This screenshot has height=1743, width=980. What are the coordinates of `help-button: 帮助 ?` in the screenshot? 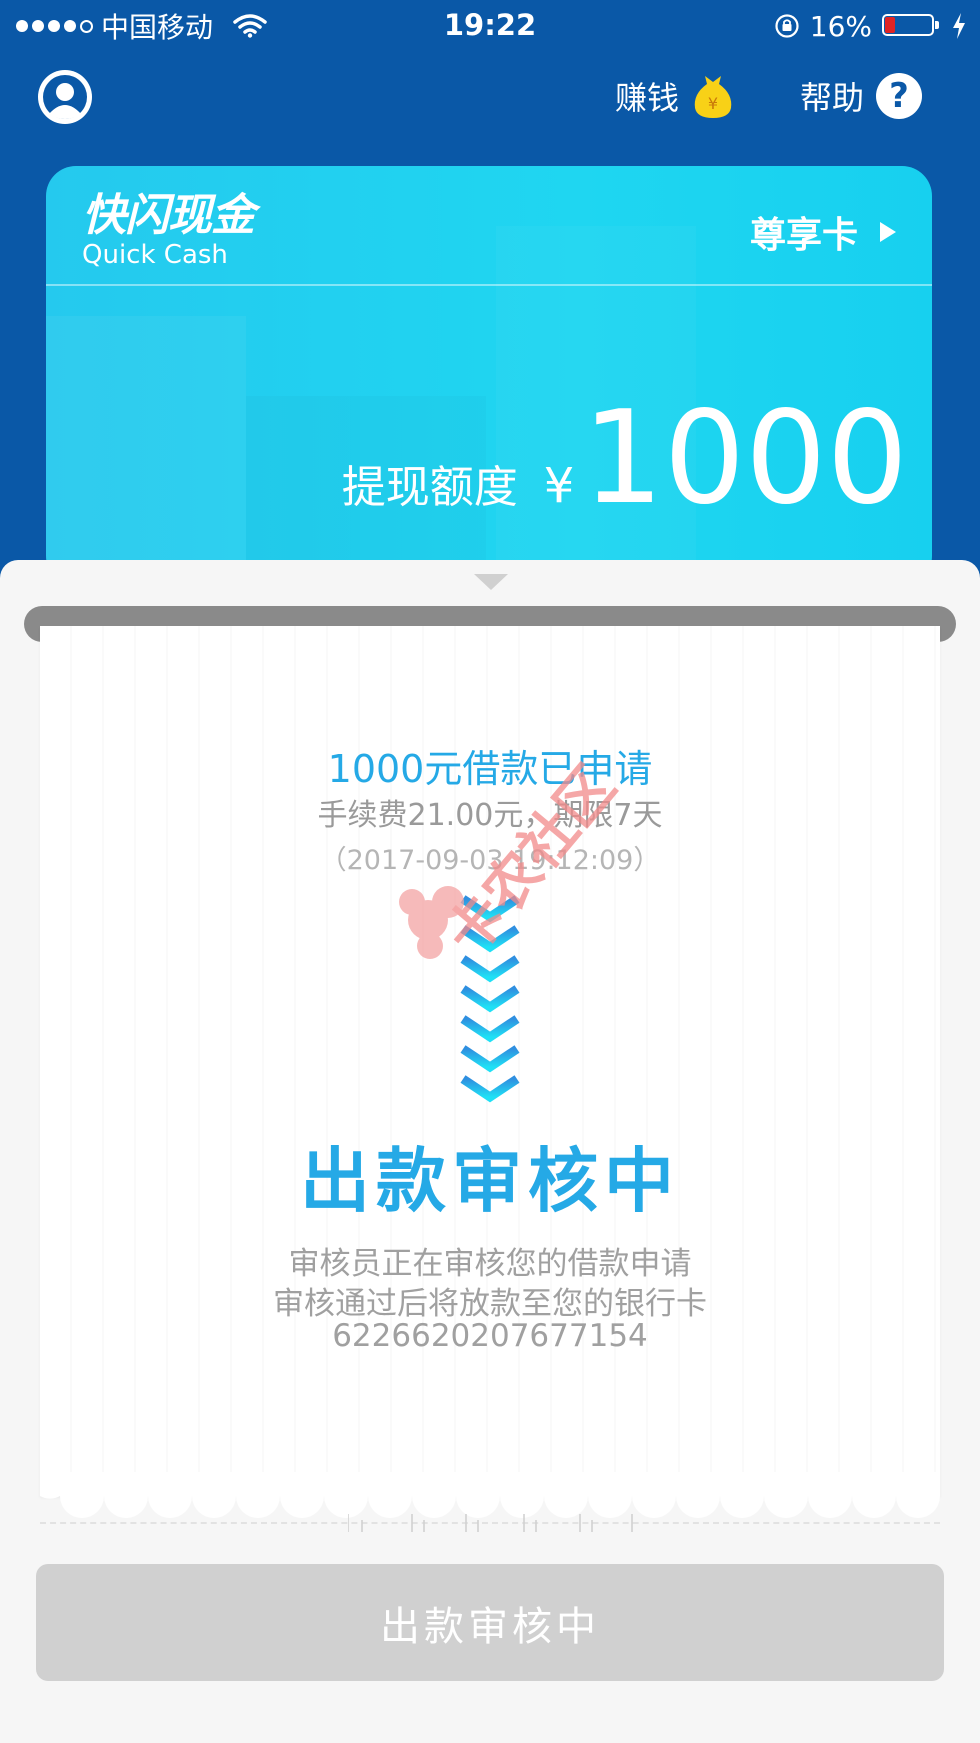 It's located at (861, 96).